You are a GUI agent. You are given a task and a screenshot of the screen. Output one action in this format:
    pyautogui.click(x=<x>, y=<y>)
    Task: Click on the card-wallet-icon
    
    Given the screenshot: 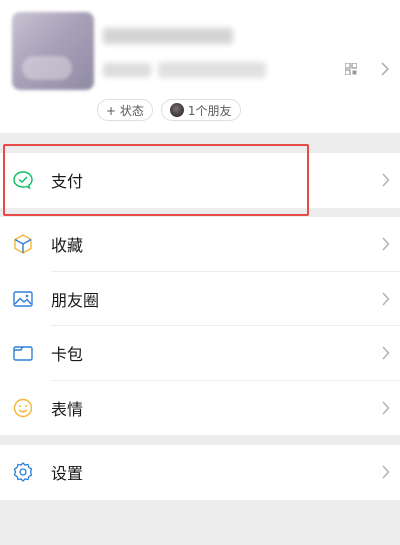 What is the action you would take?
    pyautogui.click(x=23, y=353)
    